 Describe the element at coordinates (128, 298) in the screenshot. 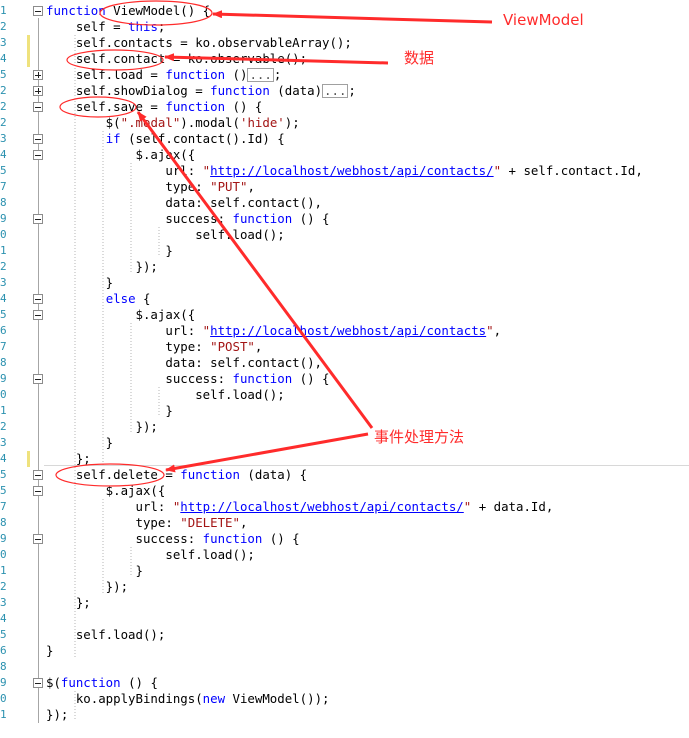

I see `code-text: else {` at that location.